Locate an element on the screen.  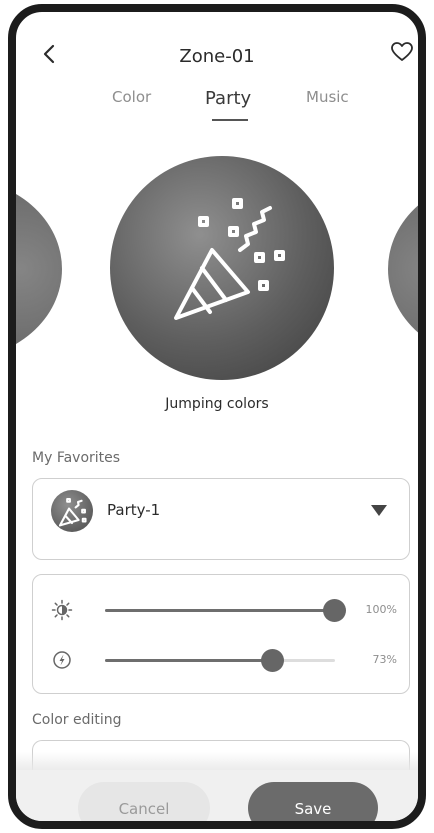
speed-value: 73% is located at coordinates (384, 659).